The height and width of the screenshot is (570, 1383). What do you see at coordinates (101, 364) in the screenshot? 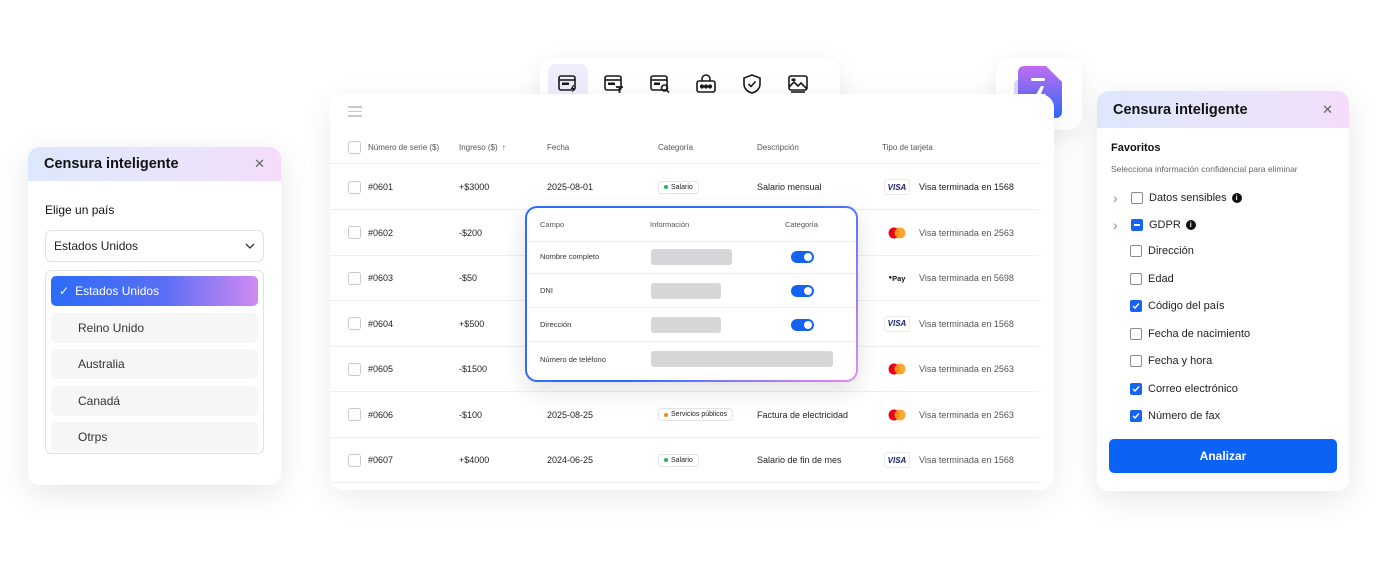
I see `country-option-label: Australia` at bounding box center [101, 364].